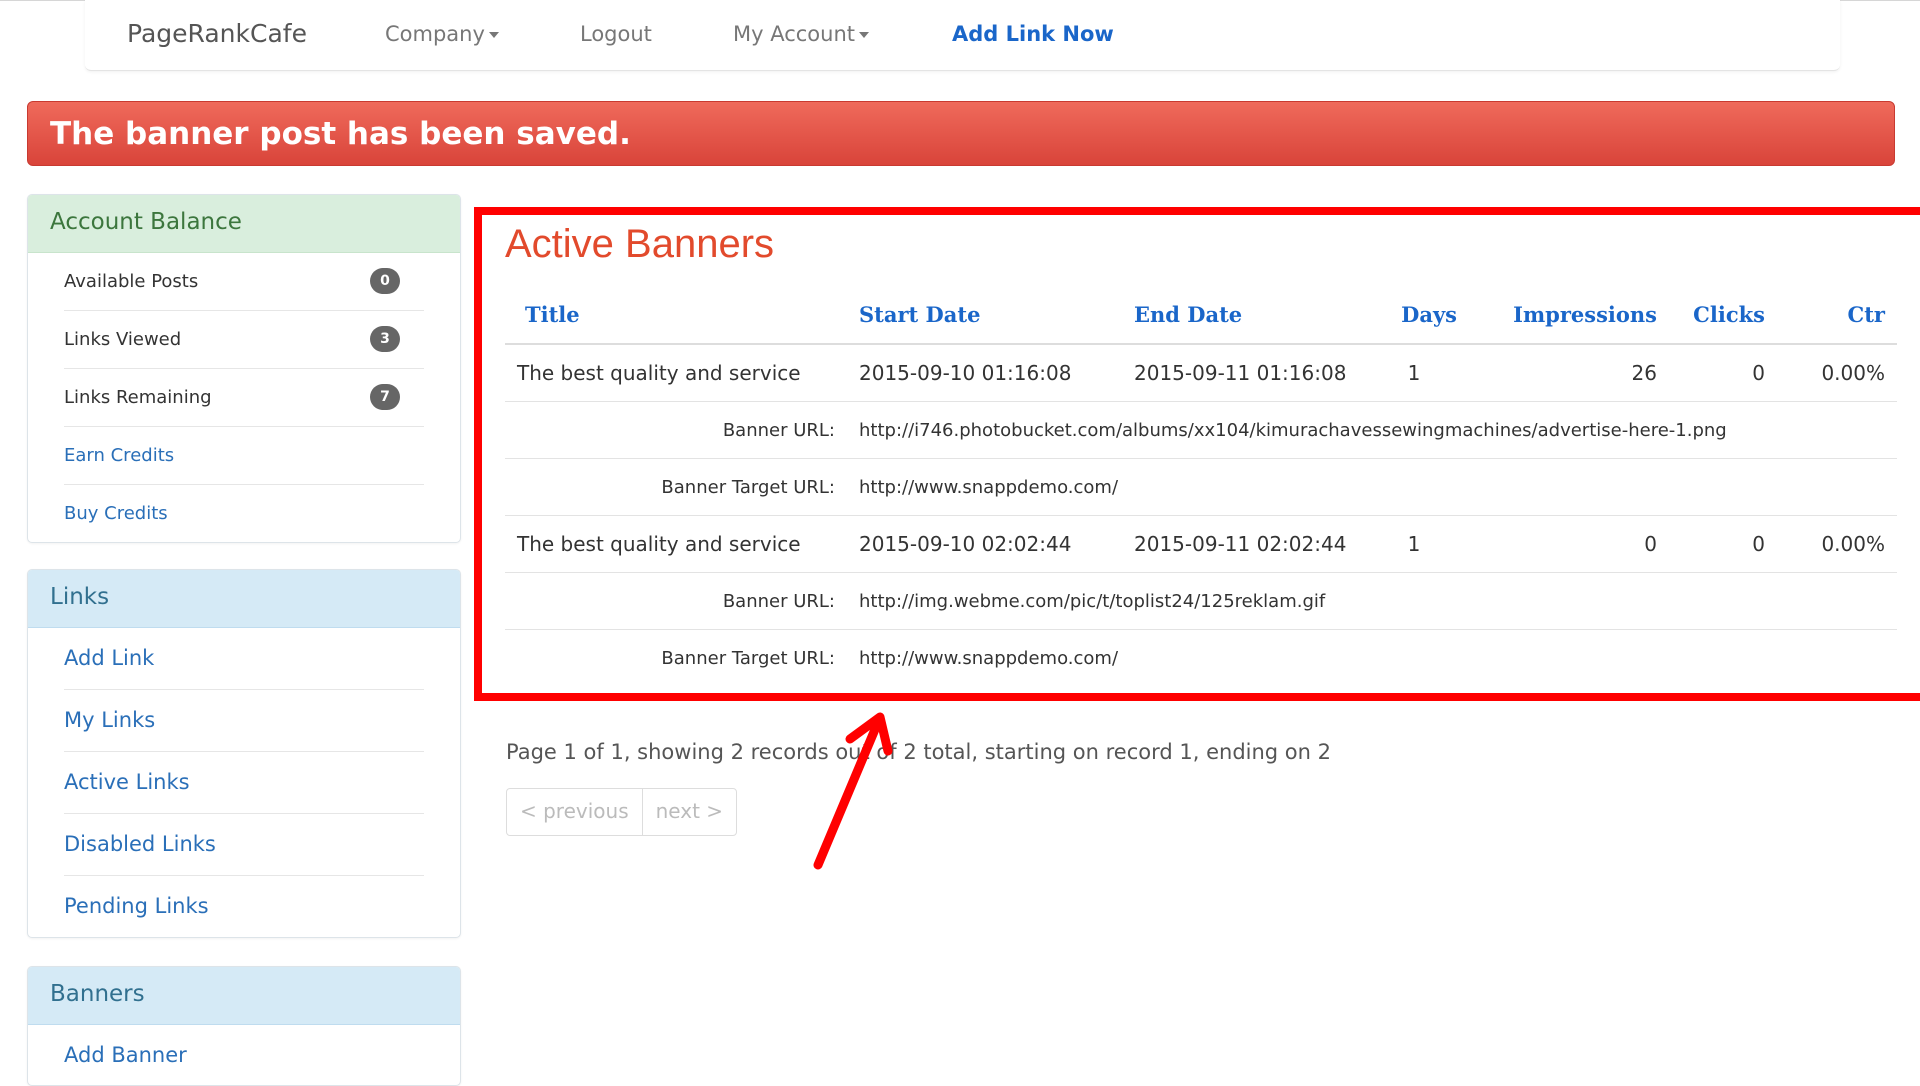  Describe the element at coordinates (616, 34) in the screenshot. I see `nav-logout-link: Logout` at that location.